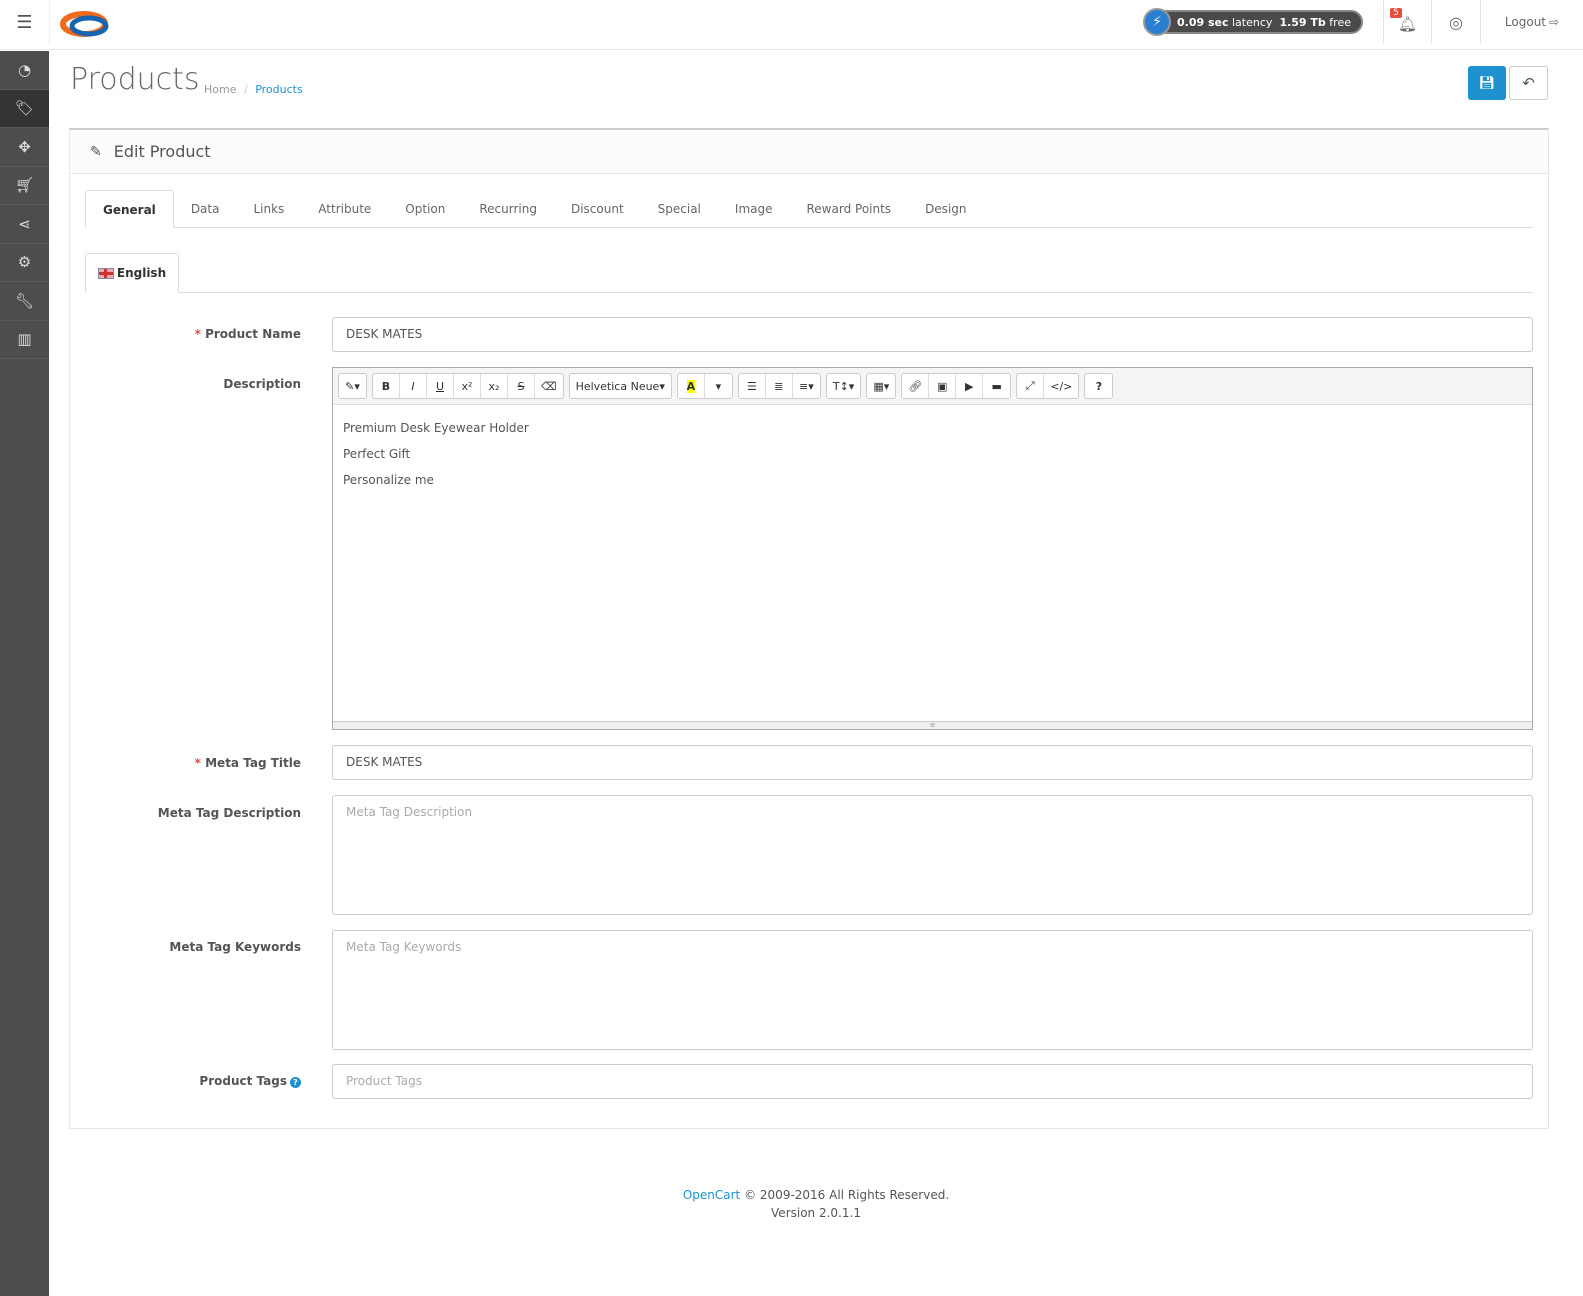  What do you see at coordinates (205, 209) in the screenshot?
I see `tab-data: Data` at bounding box center [205, 209].